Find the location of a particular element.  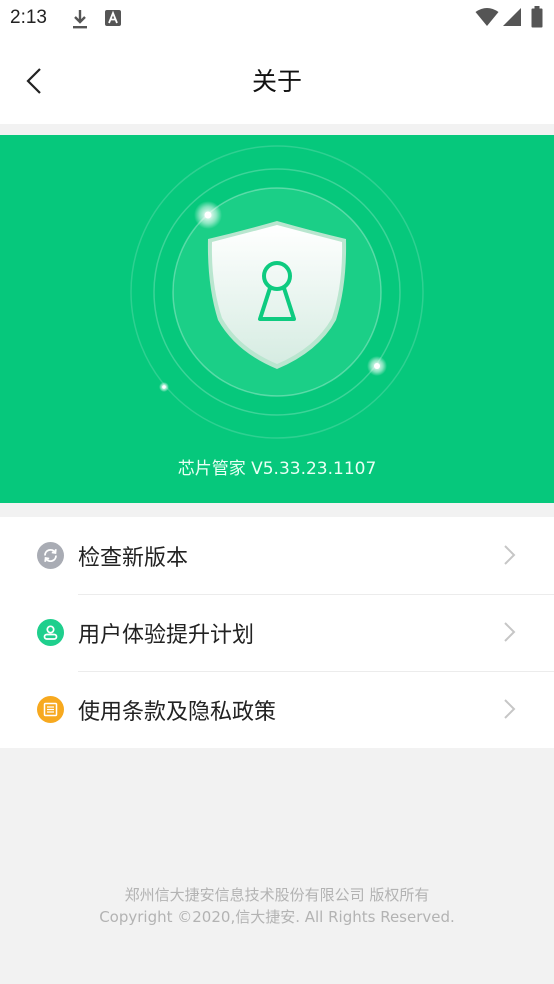

app-bar: 关于 is located at coordinates (277, 81).